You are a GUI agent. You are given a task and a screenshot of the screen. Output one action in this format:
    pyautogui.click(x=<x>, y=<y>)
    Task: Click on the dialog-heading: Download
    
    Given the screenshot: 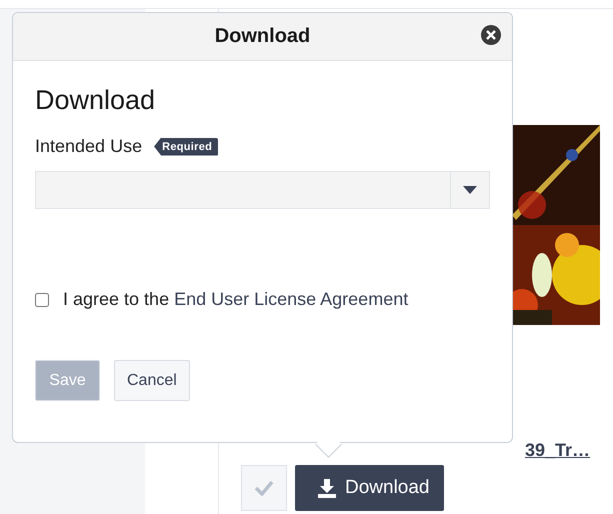 What is the action you would take?
    pyautogui.click(x=95, y=100)
    